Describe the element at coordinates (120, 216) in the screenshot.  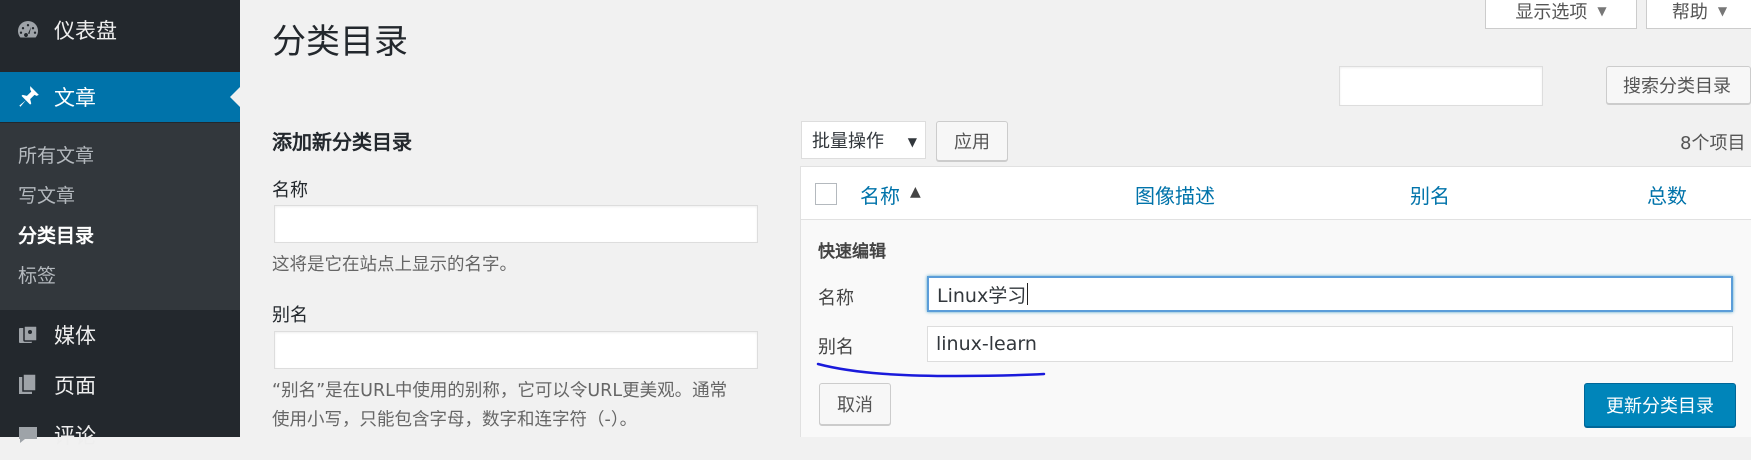
I see `posts-submenu: 所有文章 写文章 分类目录 标签` at that location.